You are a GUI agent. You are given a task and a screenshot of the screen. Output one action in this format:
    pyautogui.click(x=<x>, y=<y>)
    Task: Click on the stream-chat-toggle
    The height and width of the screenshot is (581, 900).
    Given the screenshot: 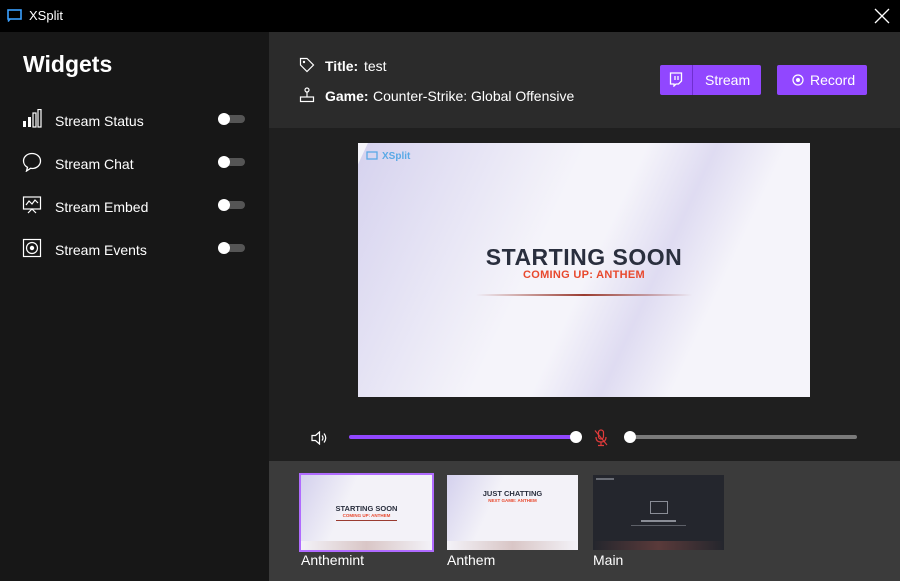 What is the action you would take?
    pyautogui.click(x=231, y=162)
    